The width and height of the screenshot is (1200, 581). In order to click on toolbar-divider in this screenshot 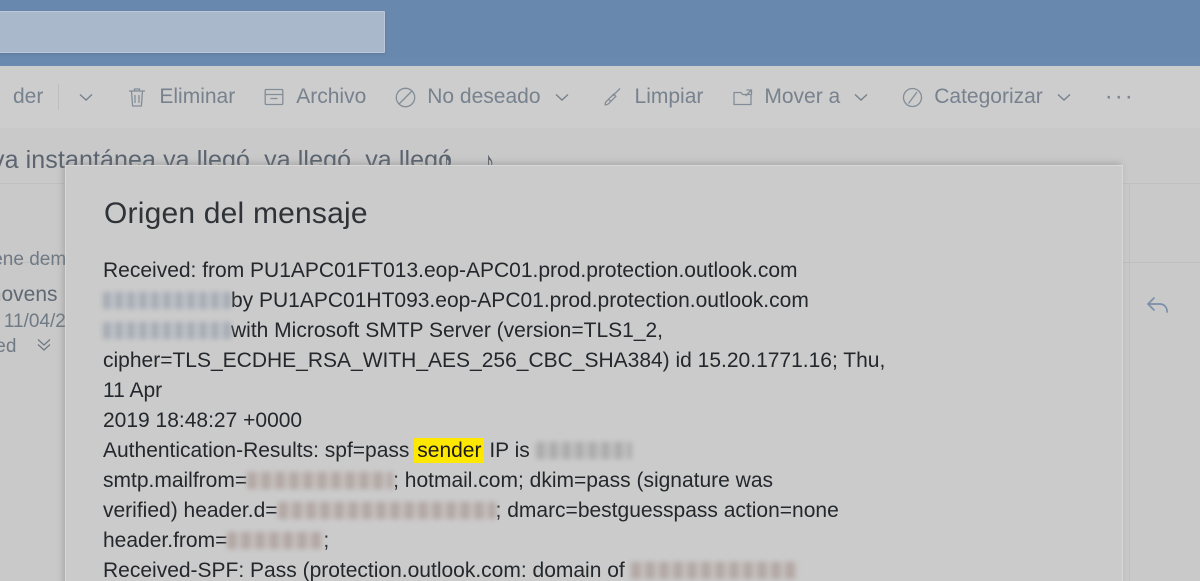, I will do `click(59, 97)`.